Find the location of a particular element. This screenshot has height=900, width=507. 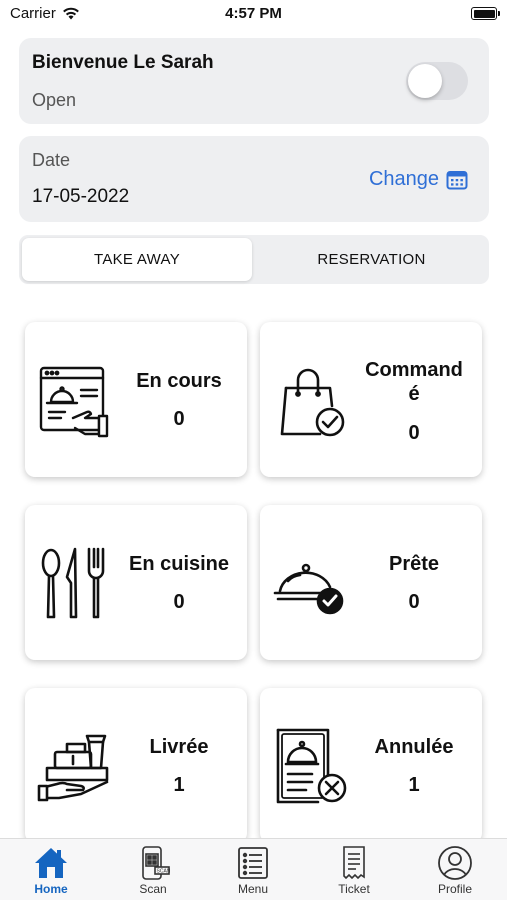

online-order-icon is located at coordinates (74, 402).